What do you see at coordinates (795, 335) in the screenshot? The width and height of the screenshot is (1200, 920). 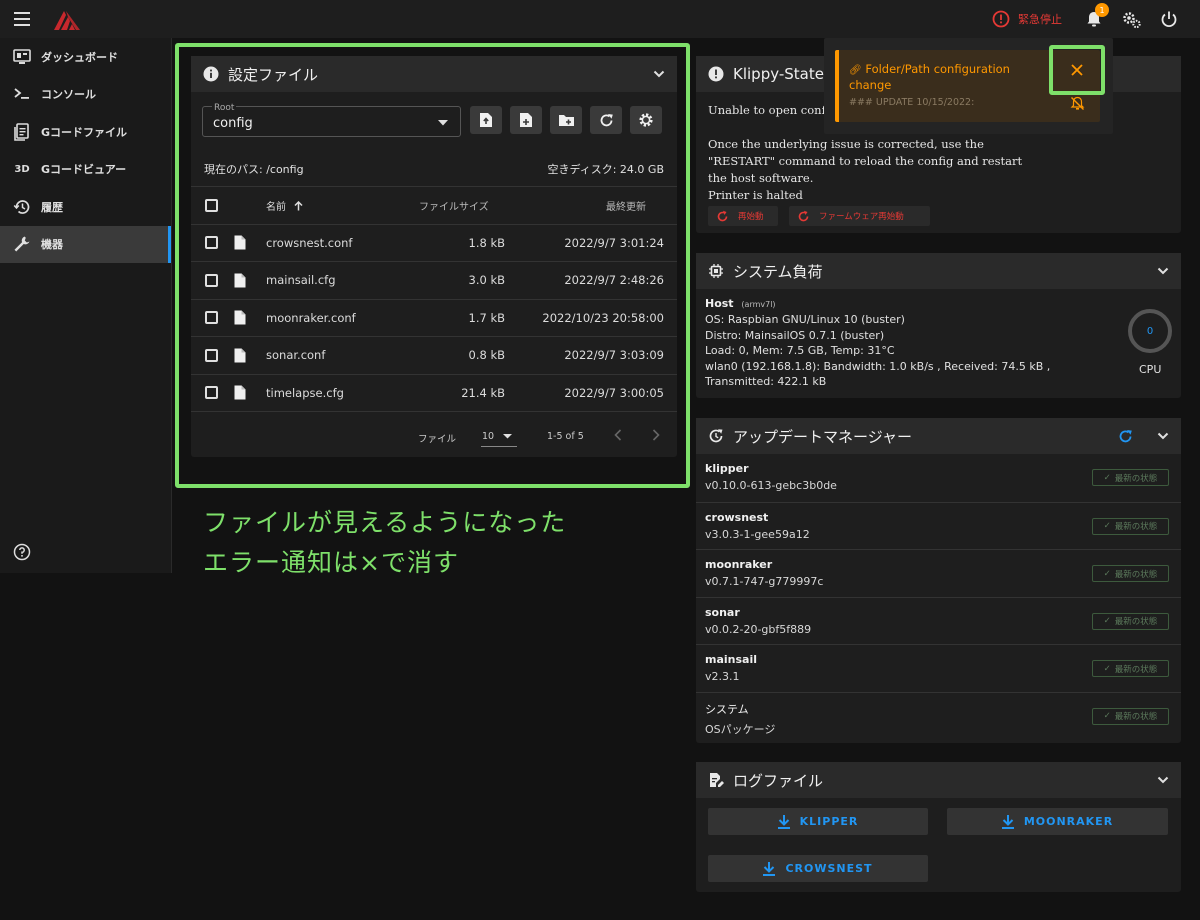 I see `host-distro: Distro: MainsailOS 0.7.1 (buster)` at bounding box center [795, 335].